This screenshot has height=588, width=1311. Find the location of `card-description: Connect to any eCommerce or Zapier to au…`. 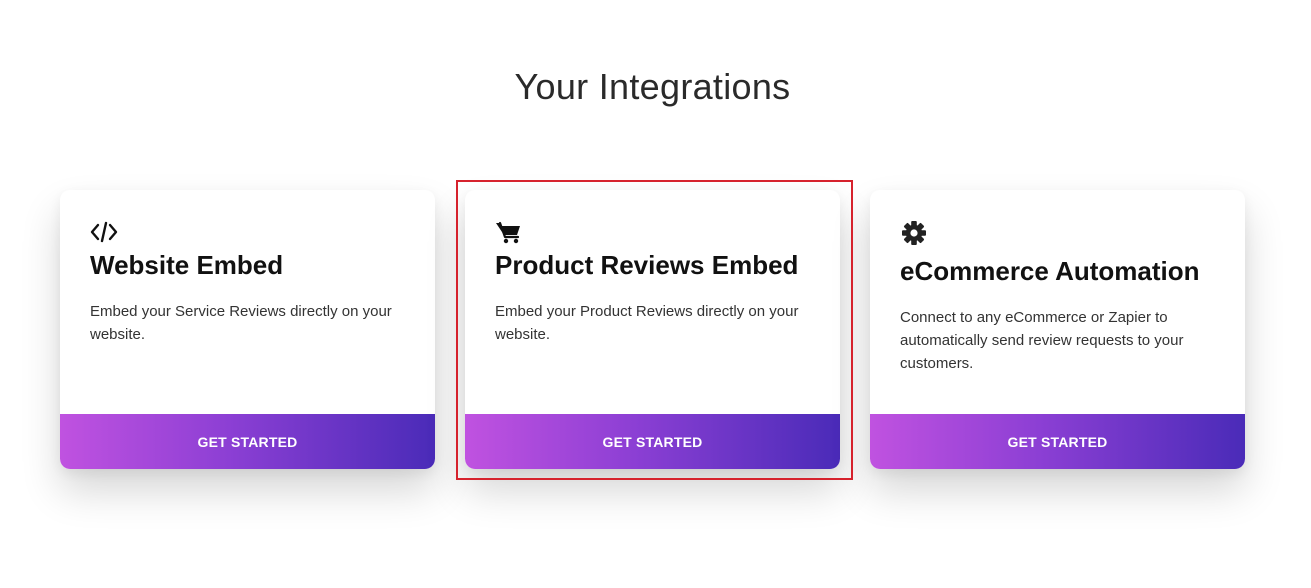

card-description: Connect to any eCommerce or Zapier to au… is located at coordinates (1042, 340).